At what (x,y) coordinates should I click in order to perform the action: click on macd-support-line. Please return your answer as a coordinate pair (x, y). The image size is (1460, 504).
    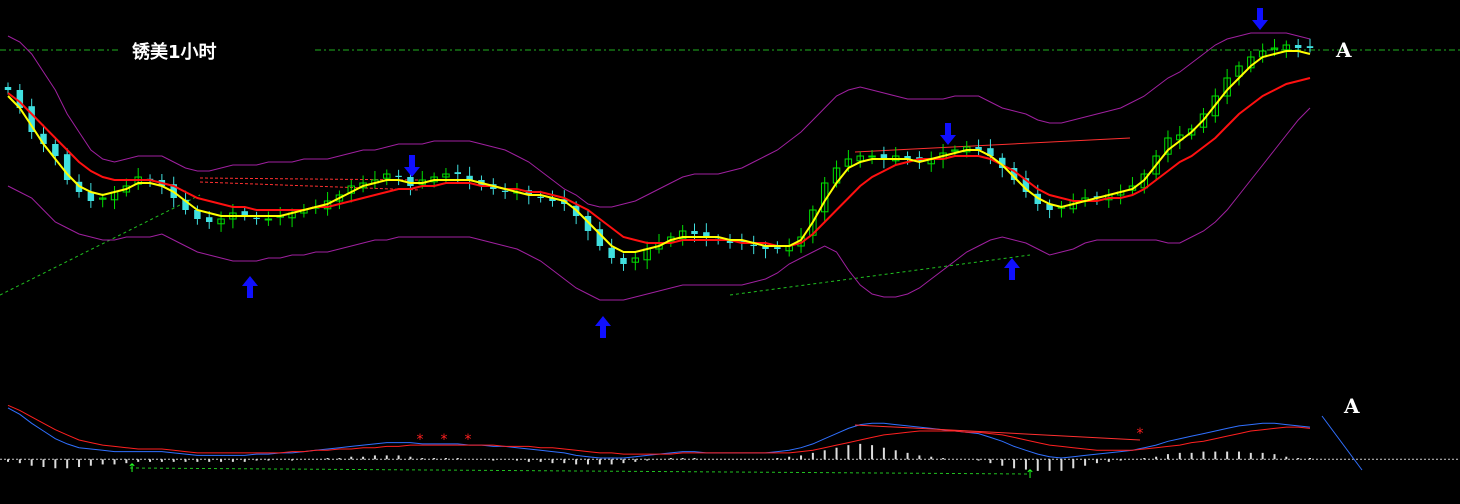
    Looking at the image, I should click on (580, 471).